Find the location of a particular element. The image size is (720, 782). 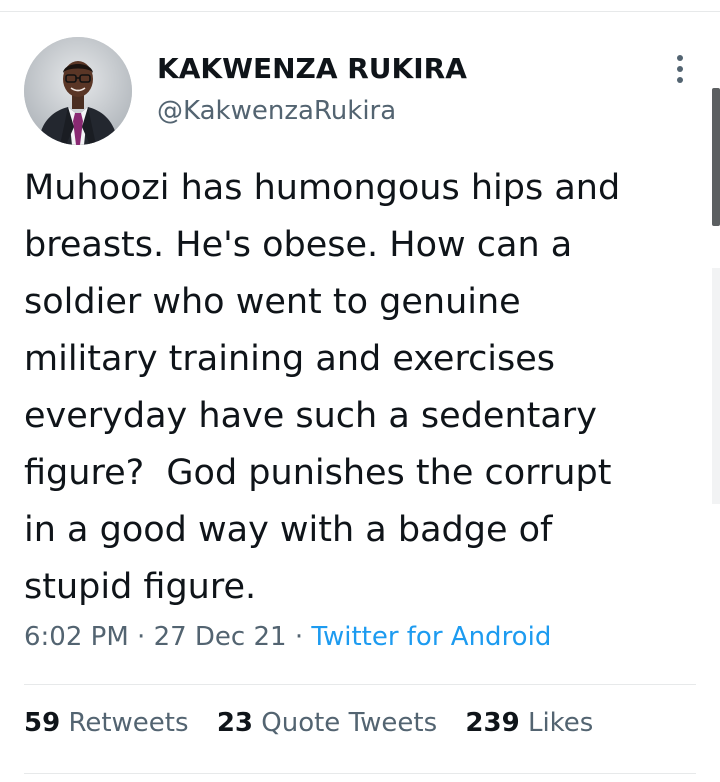

tweet-text-line: stupid figure. is located at coordinates (140, 587).